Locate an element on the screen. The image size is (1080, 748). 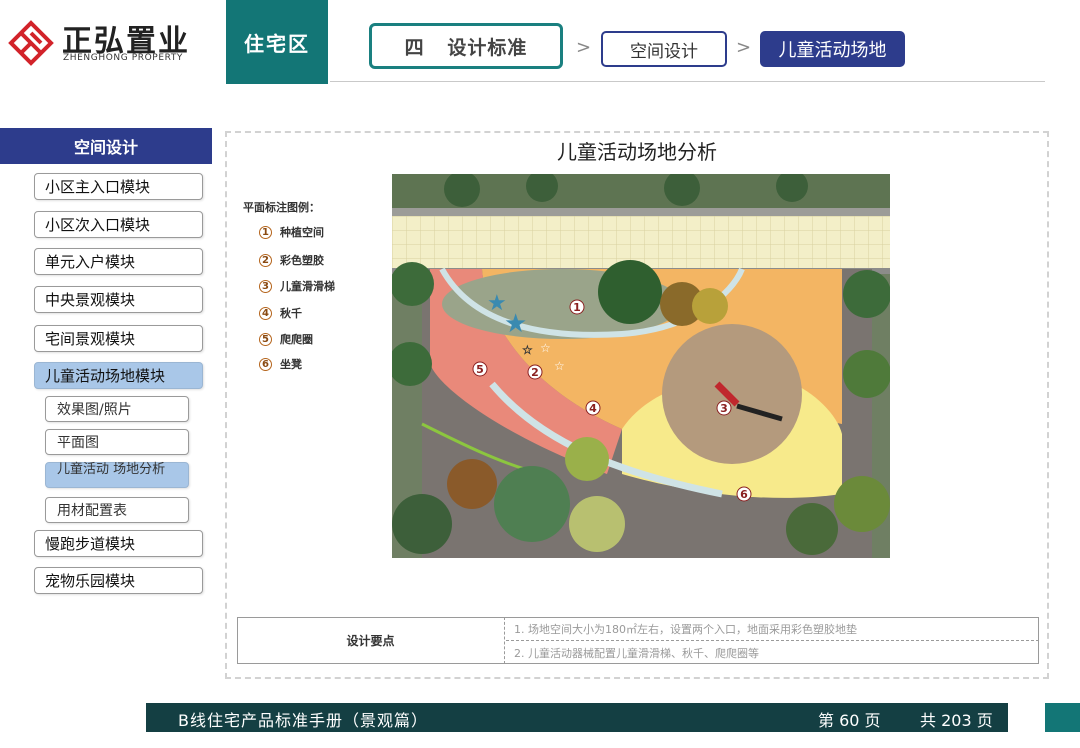
legend-item: 6 坐凳 is located at coordinates (280, 364).